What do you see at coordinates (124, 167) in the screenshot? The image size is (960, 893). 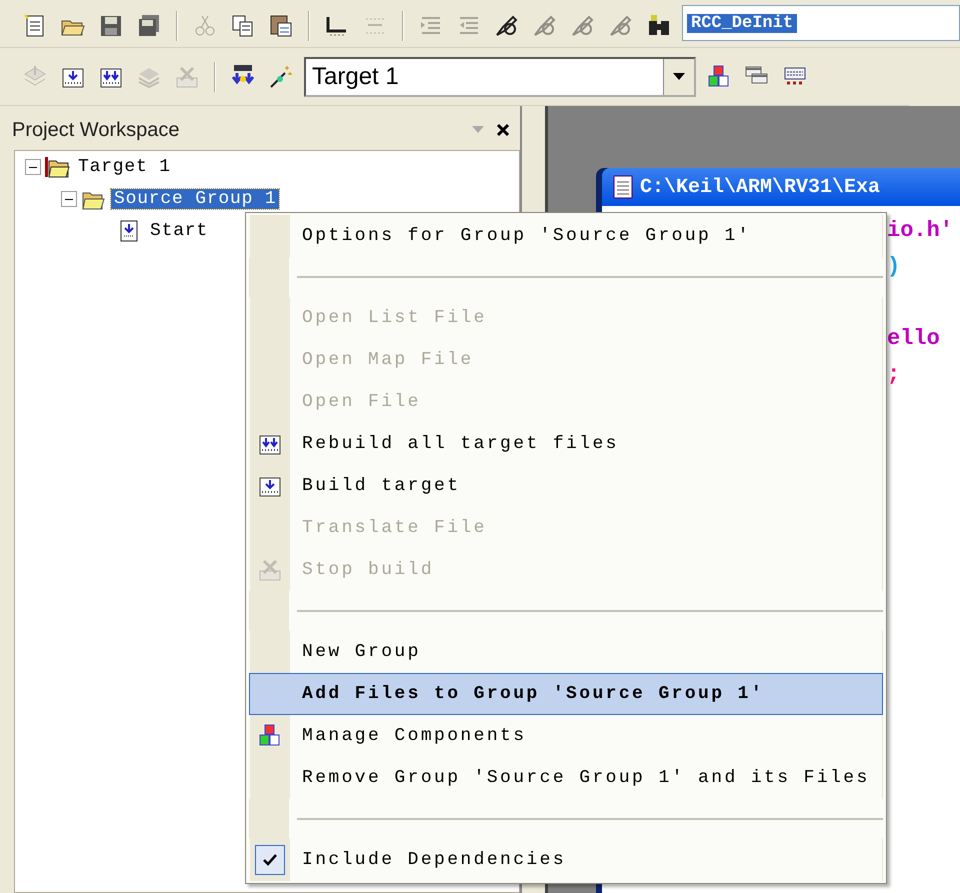 I see `tree-item: Target 1` at bounding box center [124, 167].